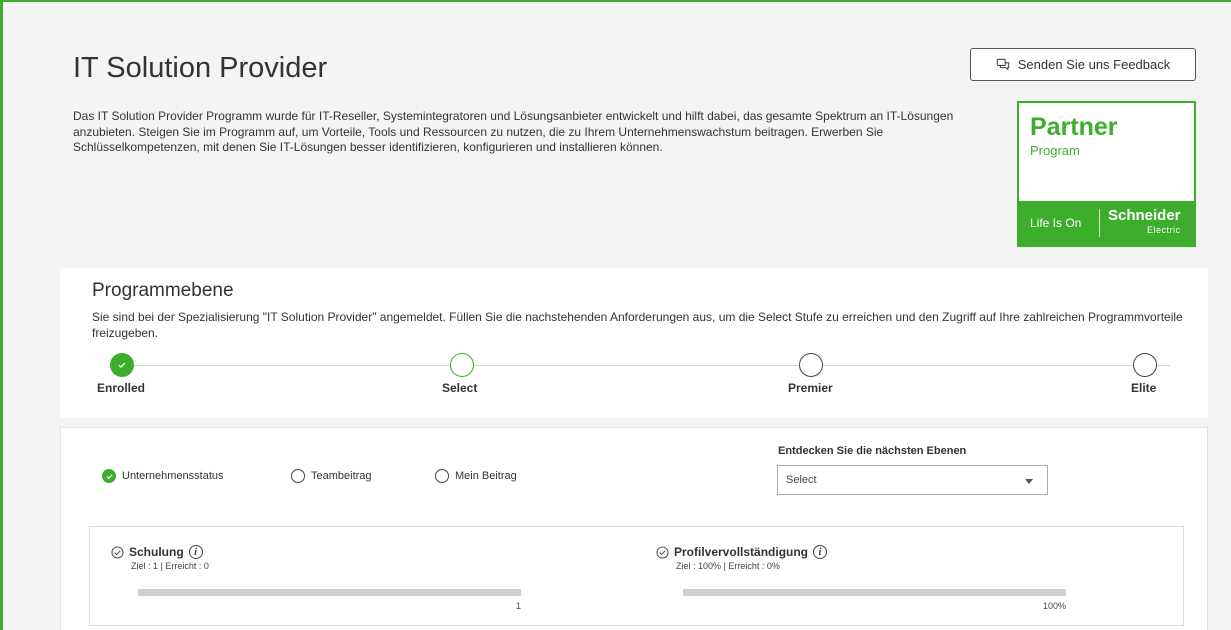 This screenshot has width=1231, height=630. Describe the element at coordinates (460, 388) in the screenshot. I see `step-select-label: Select` at that location.